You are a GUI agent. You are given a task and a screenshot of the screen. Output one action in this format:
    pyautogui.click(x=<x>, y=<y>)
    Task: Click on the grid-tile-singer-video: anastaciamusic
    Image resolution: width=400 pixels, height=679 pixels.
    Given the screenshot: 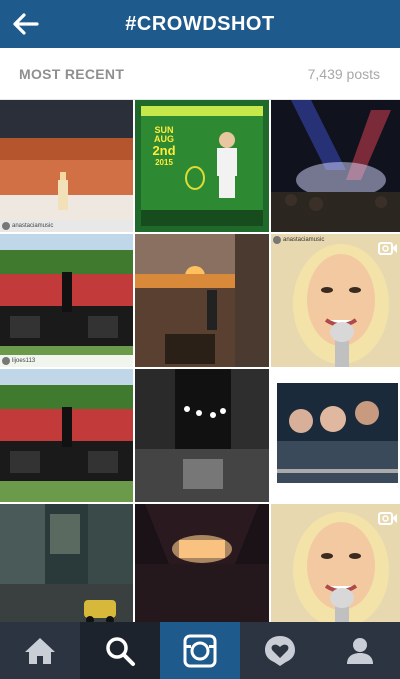 What is the action you would take?
    pyautogui.click(x=335, y=300)
    